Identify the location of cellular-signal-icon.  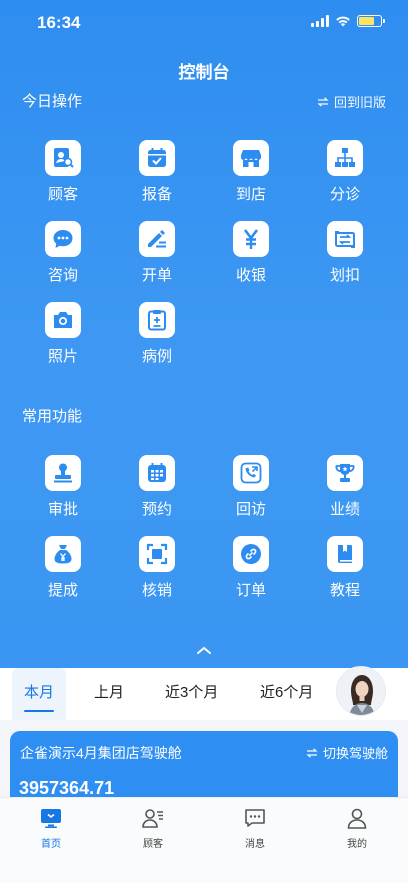
(320, 21).